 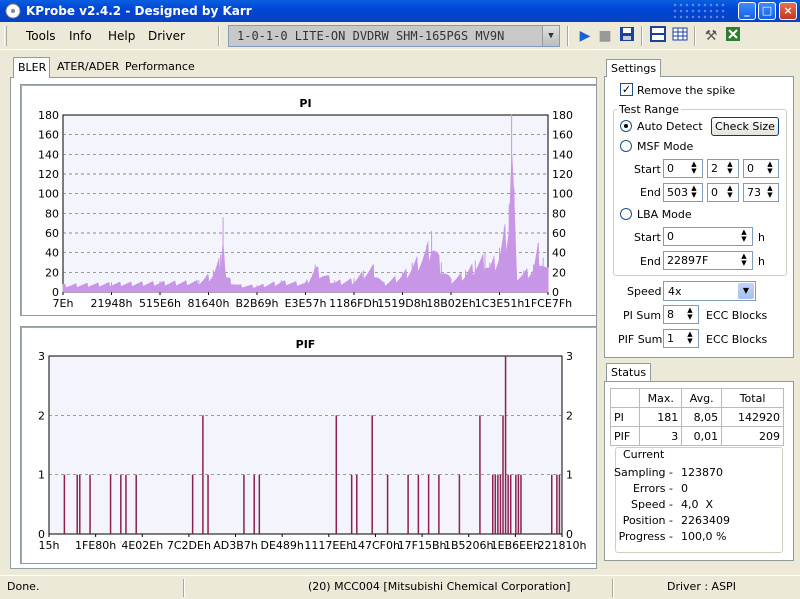 What do you see at coordinates (562, 115) in the screenshot?
I see `y-tick-label-right: 180` at bounding box center [562, 115].